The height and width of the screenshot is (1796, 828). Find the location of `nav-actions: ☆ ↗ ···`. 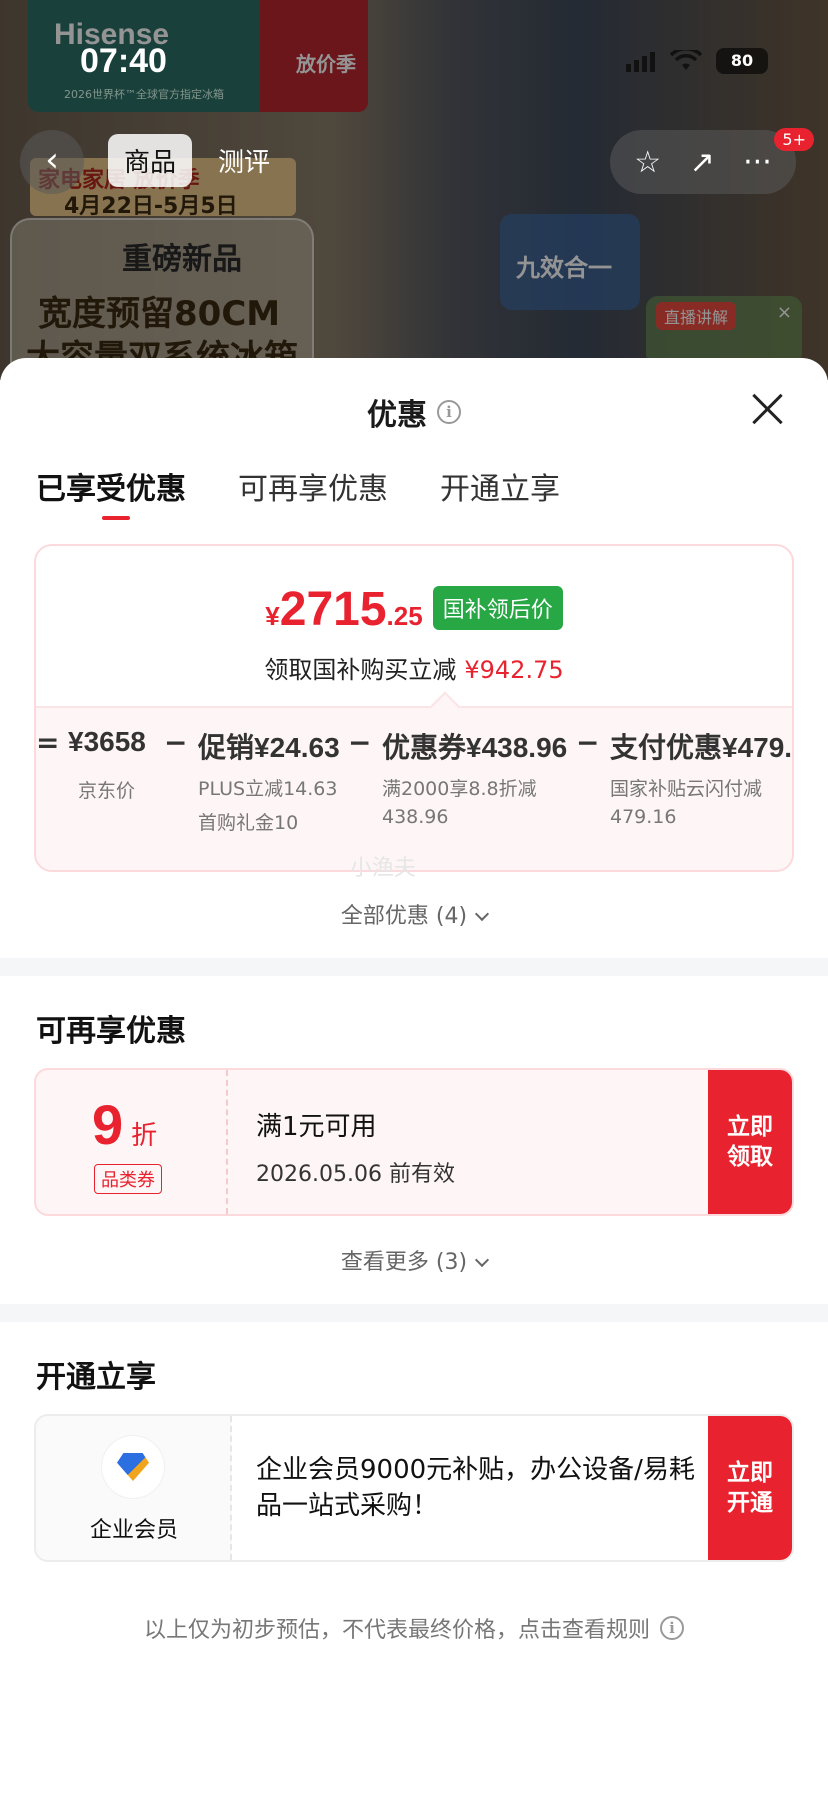

nav-actions: ☆ ↗ ··· is located at coordinates (703, 162).